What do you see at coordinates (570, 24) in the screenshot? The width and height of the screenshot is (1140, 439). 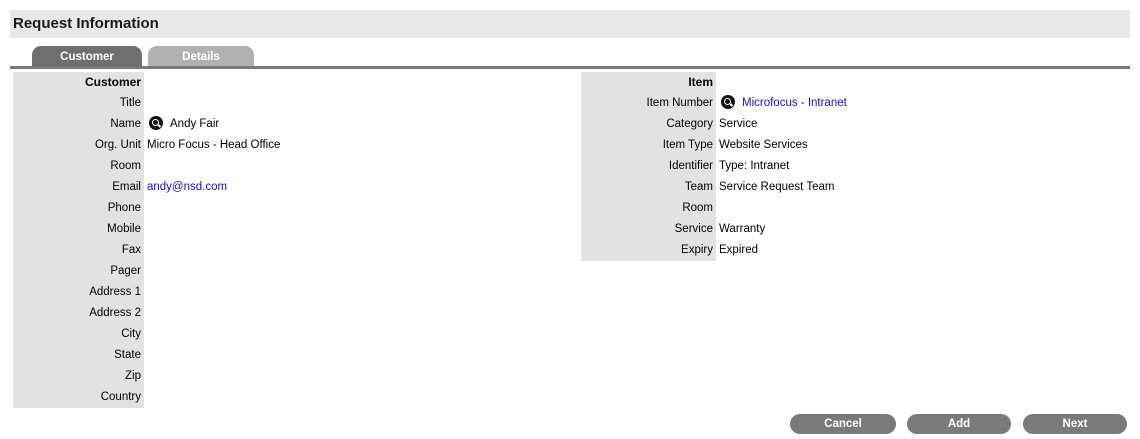 I see `section-header: Request Information` at bounding box center [570, 24].